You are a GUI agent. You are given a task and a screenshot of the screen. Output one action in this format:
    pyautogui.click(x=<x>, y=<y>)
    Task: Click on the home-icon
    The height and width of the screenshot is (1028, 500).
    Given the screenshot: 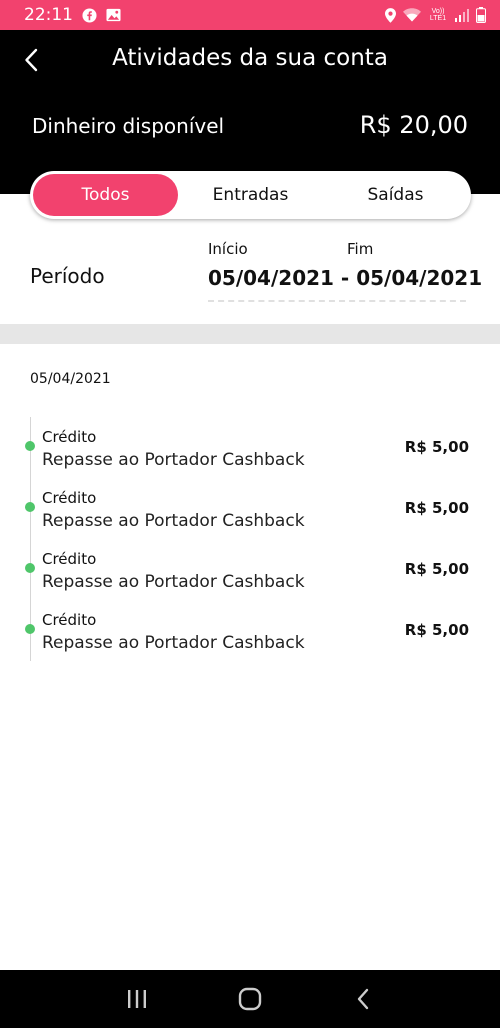 What is the action you would take?
    pyautogui.click(x=250, y=999)
    